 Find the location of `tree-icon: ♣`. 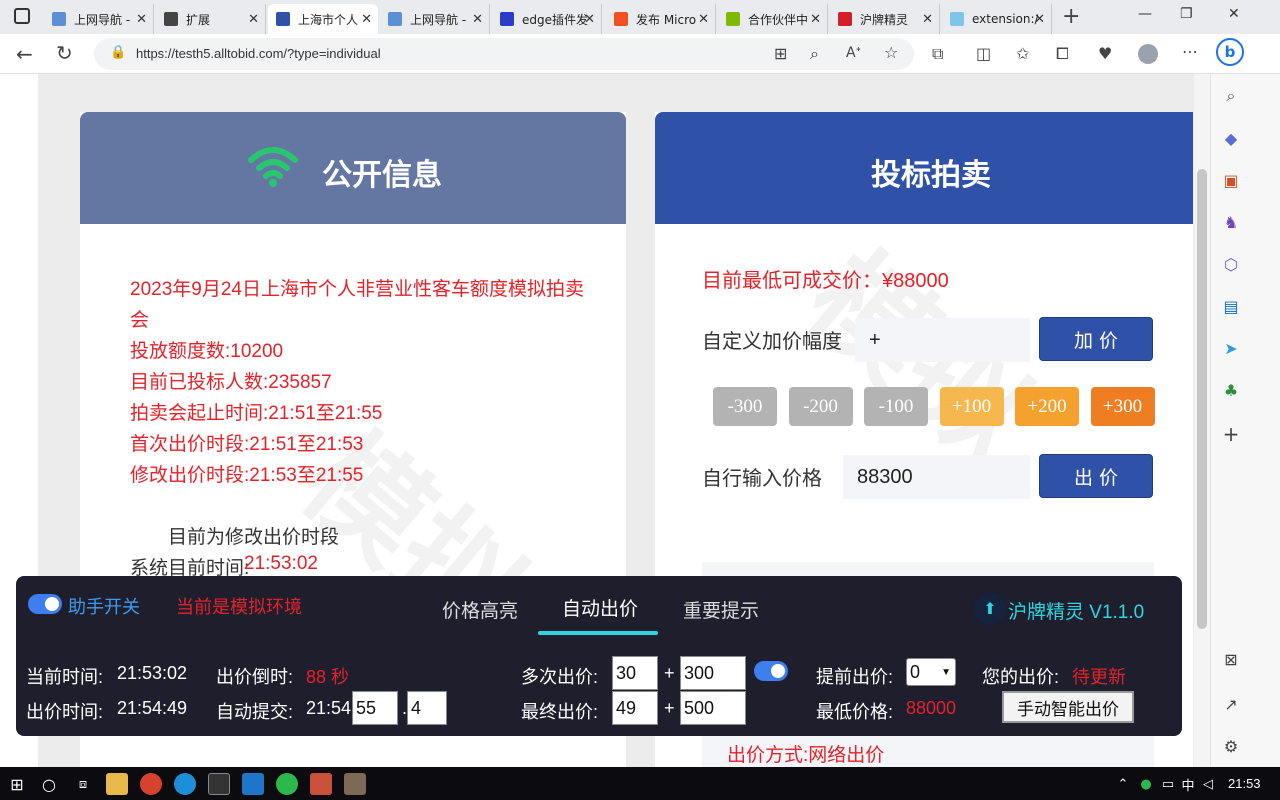

tree-icon: ♣ is located at coordinates (1231, 390).